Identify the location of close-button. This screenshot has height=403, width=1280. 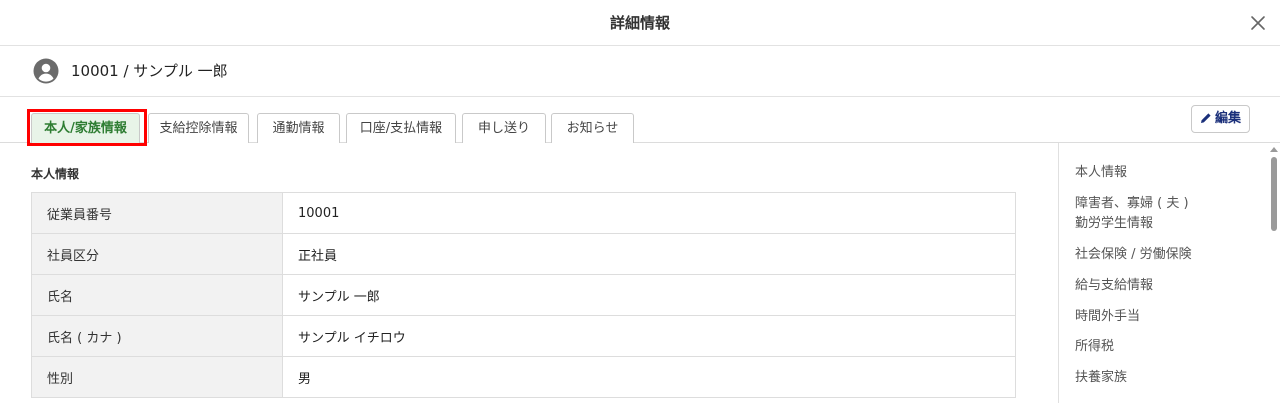
(1258, 23).